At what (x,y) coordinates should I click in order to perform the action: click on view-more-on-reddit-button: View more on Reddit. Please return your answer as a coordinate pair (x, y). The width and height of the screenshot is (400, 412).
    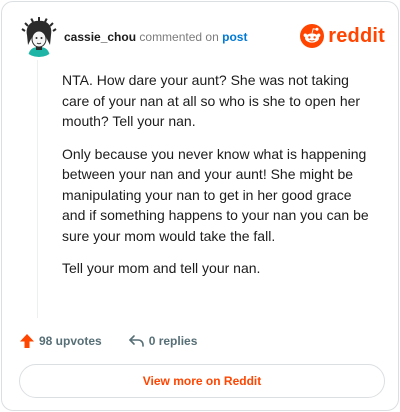
    Looking at the image, I should click on (202, 381).